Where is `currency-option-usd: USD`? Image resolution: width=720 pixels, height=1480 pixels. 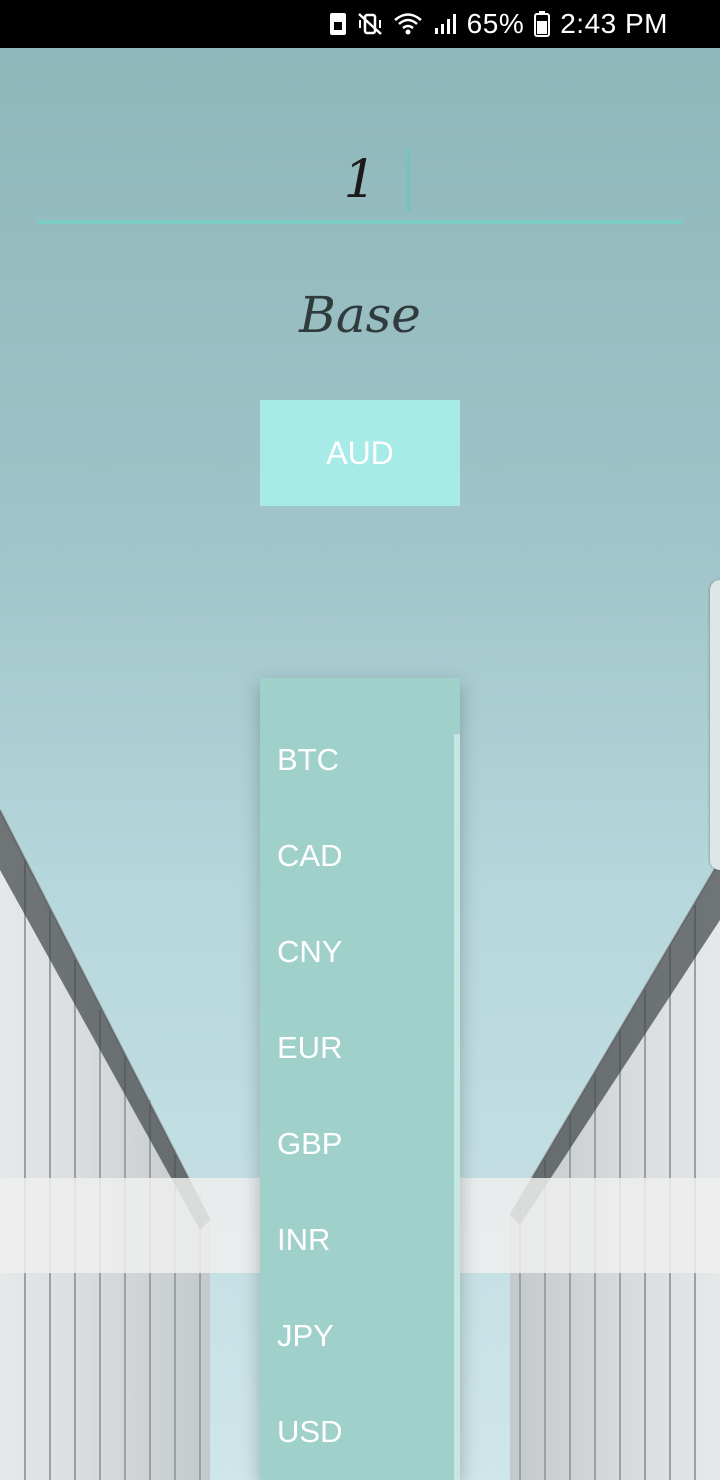
currency-option-usd: USD is located at coordinates (309, 1432).